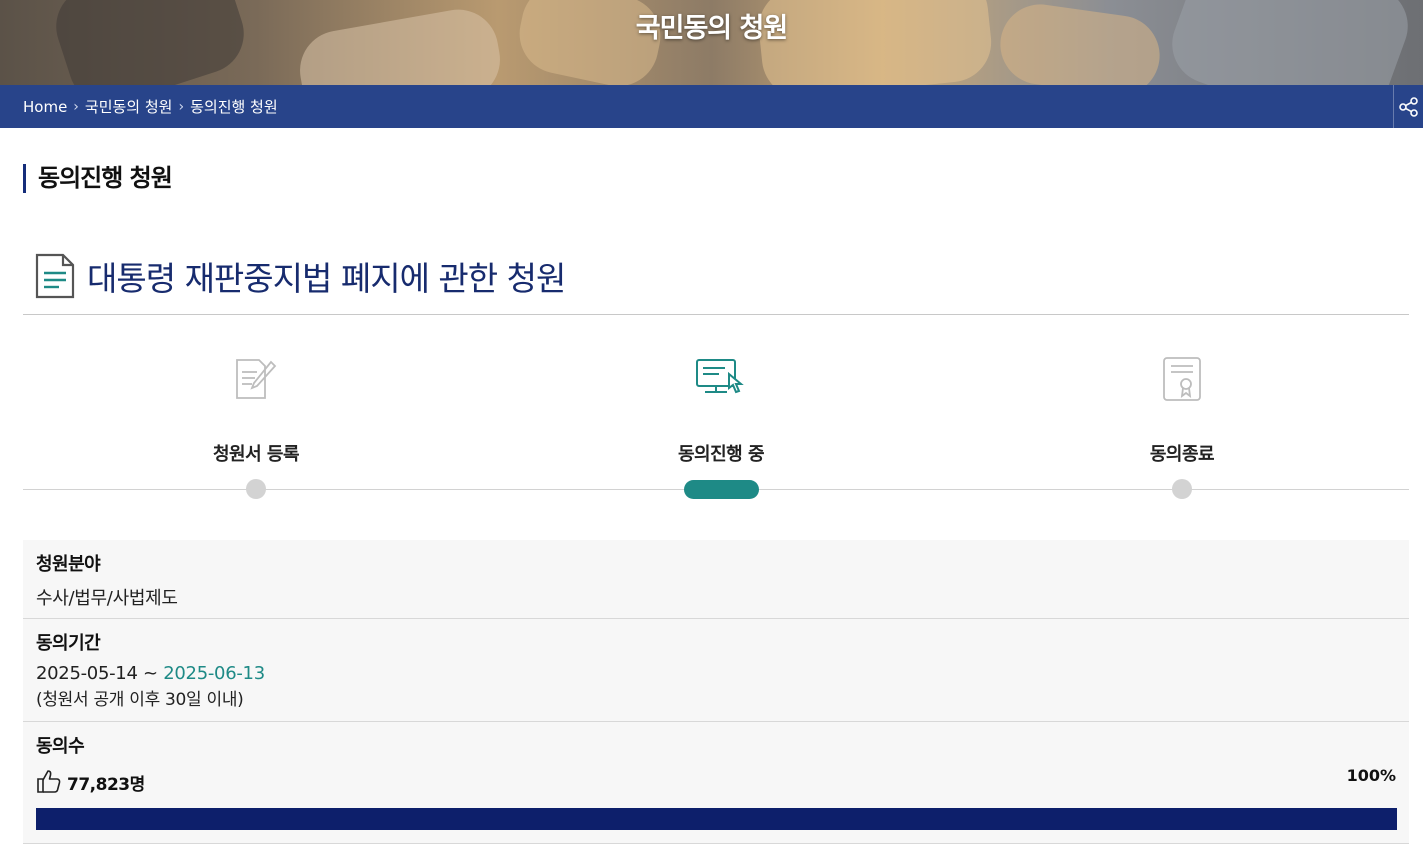 This screenshot has height=848, width=1423. What do you see at coordinates (214, 673) in the screenshot?
I see `period-end: 2025-06-13` at bounding box center [214, 673].